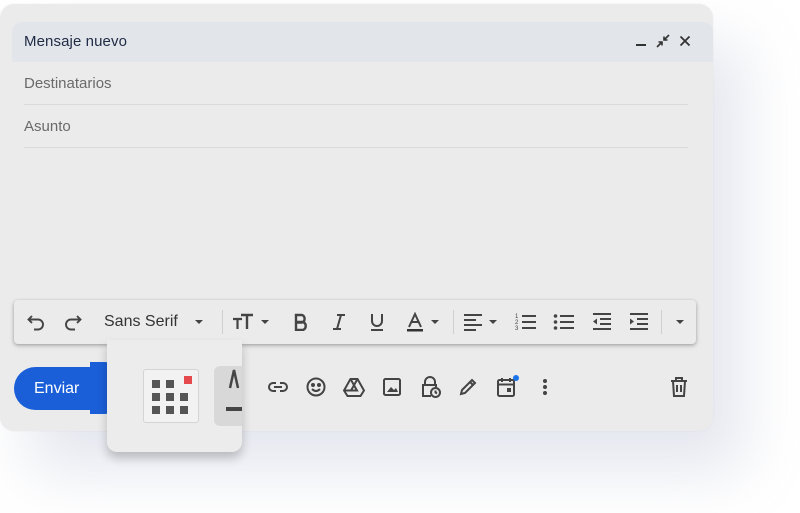 This screenshot has height=513, width=800. Describe the element at coordinates (482, 322) in the screenshot. I see `align-icon` at that location.